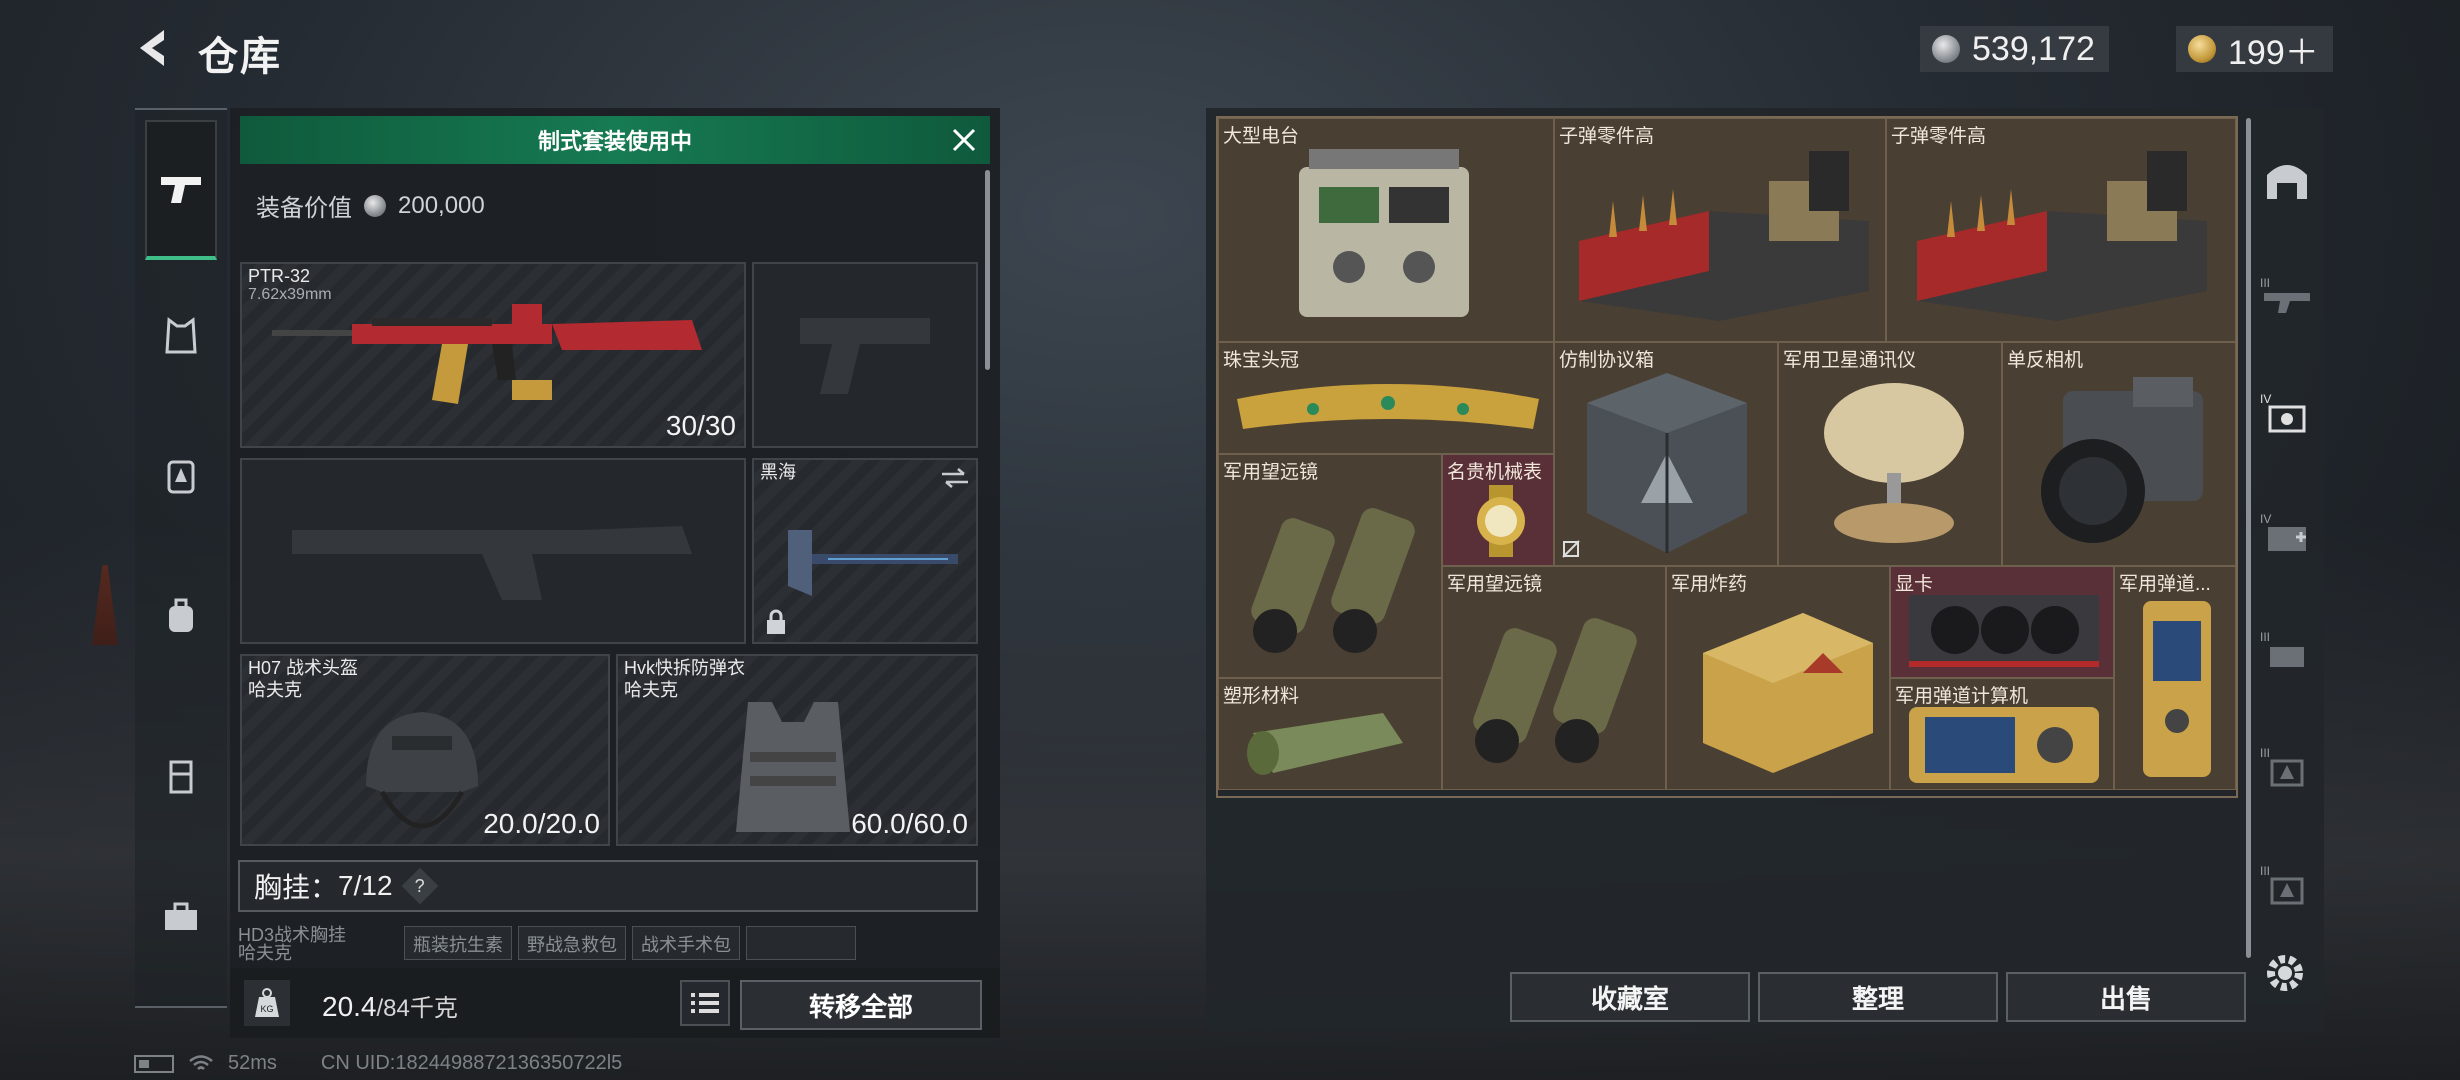 The width and height of the screenshot is (2460, 1080). I want to click on equipment-tab-icon: IV, so click(2283, 412).